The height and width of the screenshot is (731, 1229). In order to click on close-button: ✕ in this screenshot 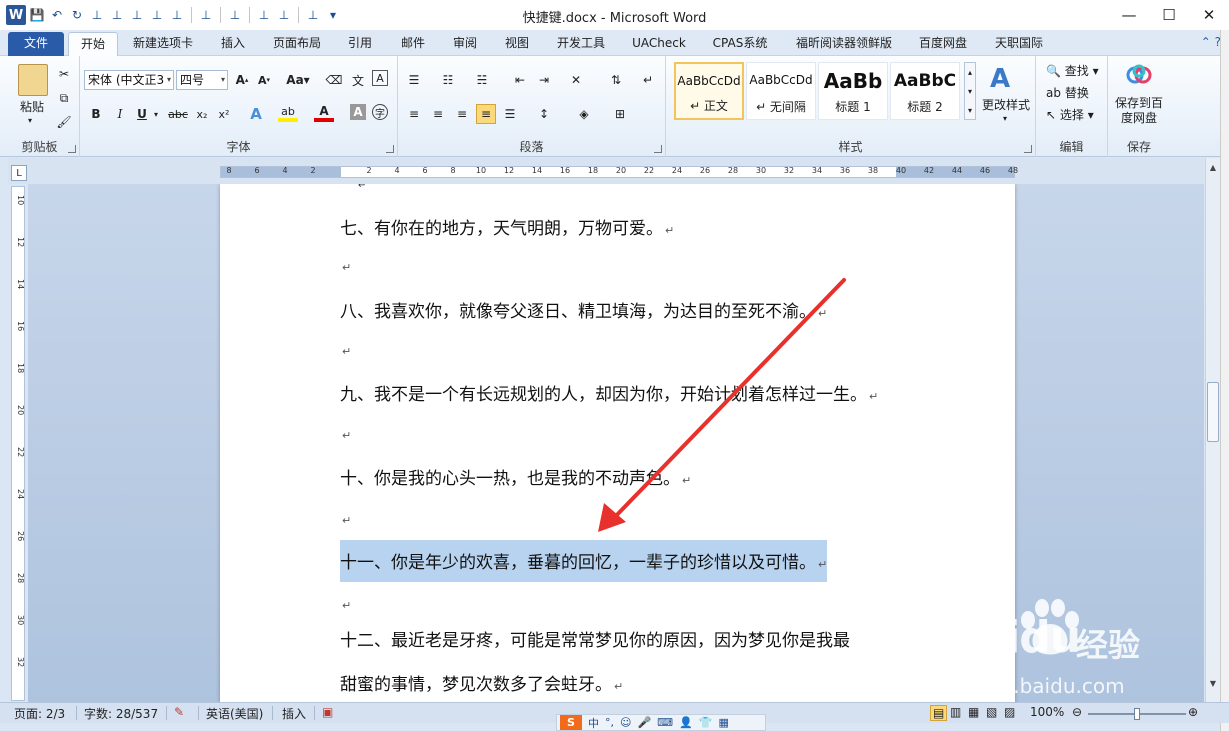, I will do `click(1209, 15)`.